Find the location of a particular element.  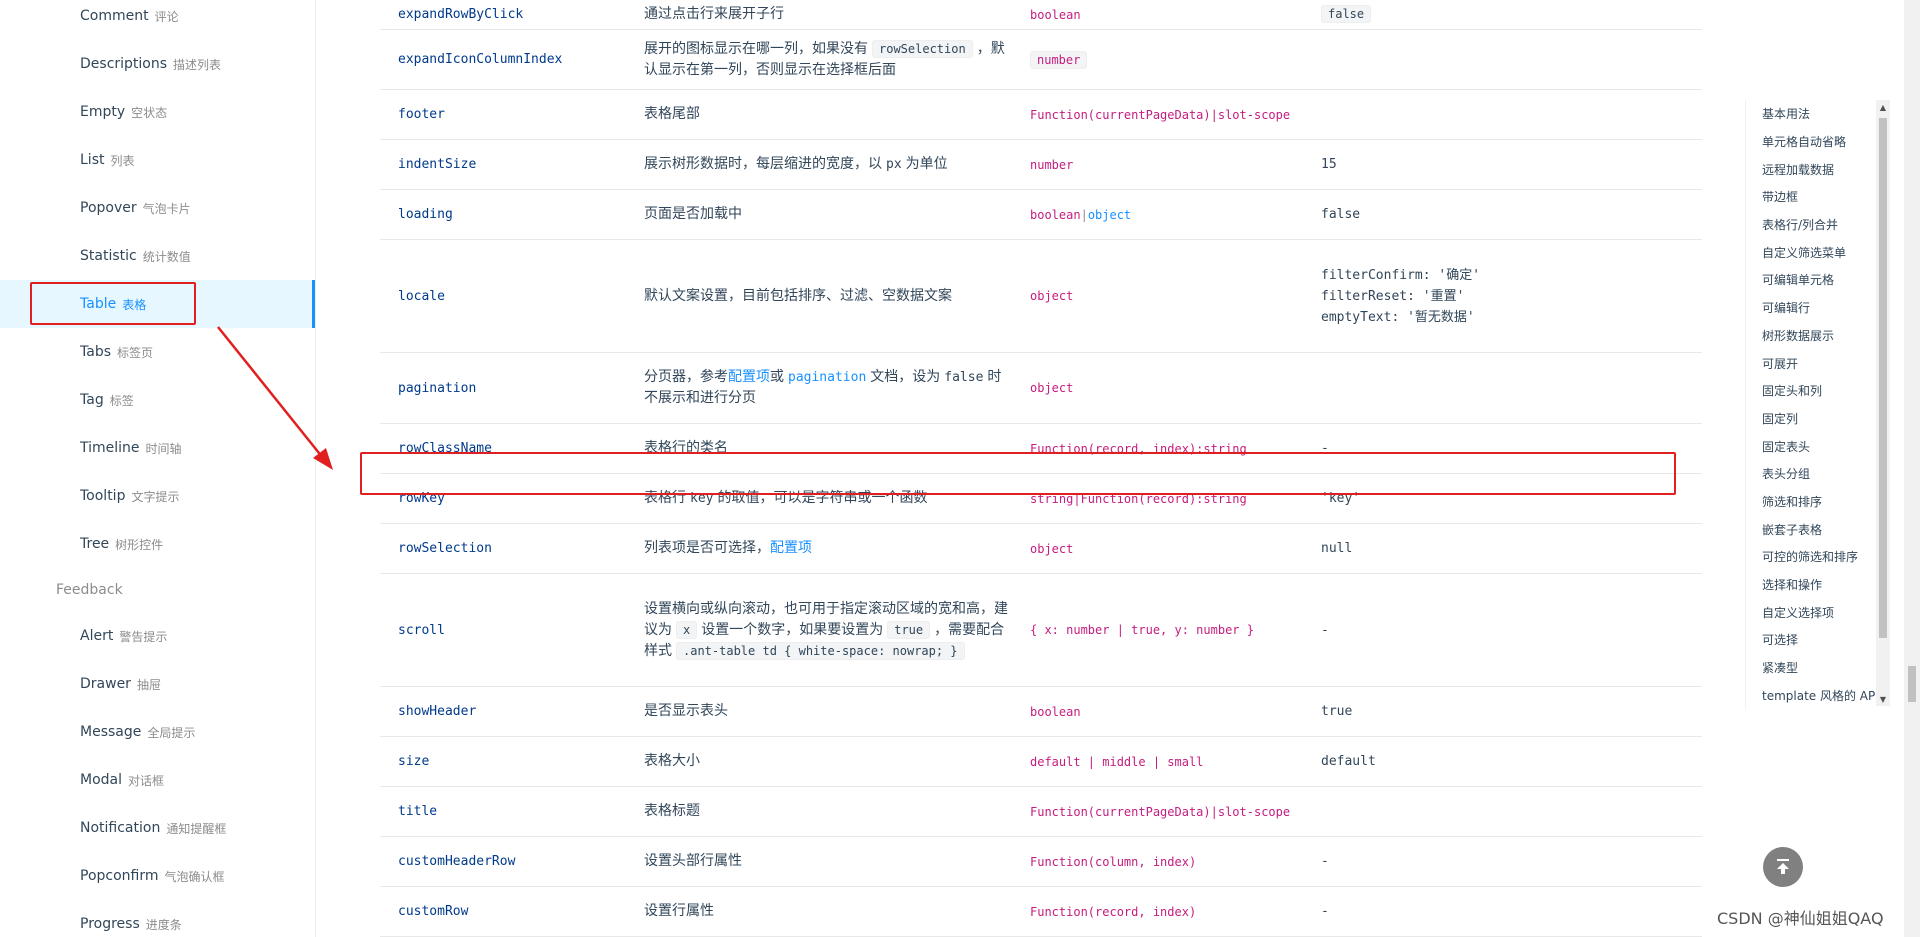

prop-desc: 设置行属性 is located at coordinates (679, 911).